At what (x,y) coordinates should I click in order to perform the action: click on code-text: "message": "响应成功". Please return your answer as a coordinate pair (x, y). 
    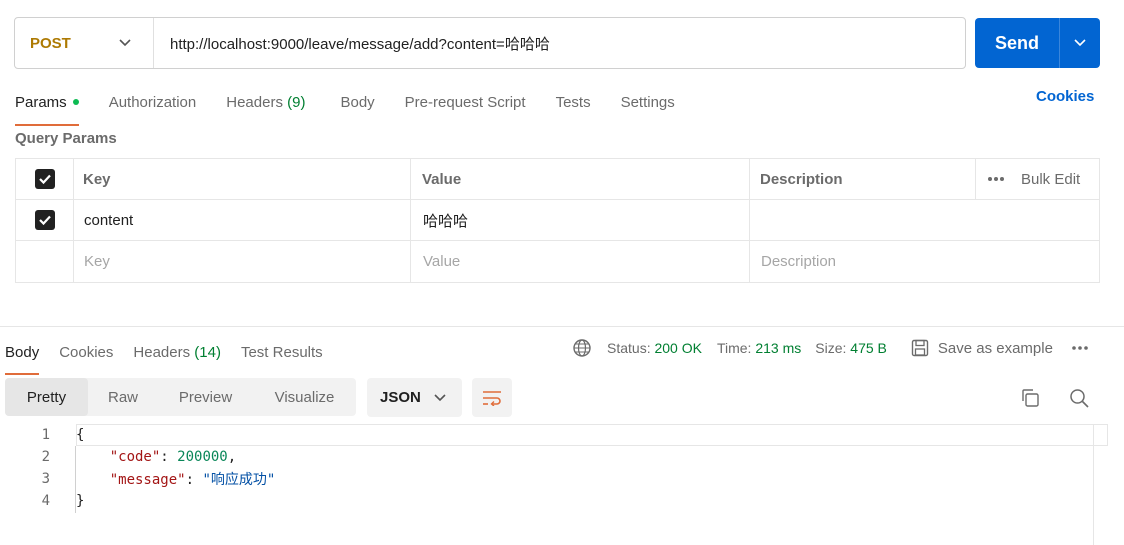
    Looking at the image, I should click on (192, 480).